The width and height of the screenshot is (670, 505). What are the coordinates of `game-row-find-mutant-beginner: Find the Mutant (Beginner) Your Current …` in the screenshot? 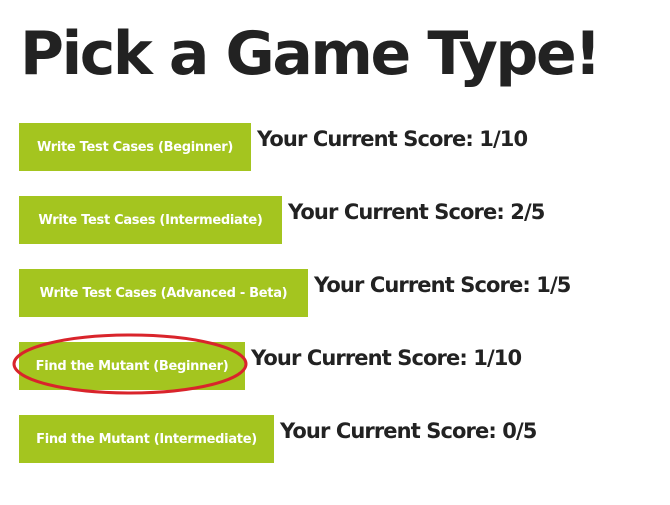 It's located at (270, 366).